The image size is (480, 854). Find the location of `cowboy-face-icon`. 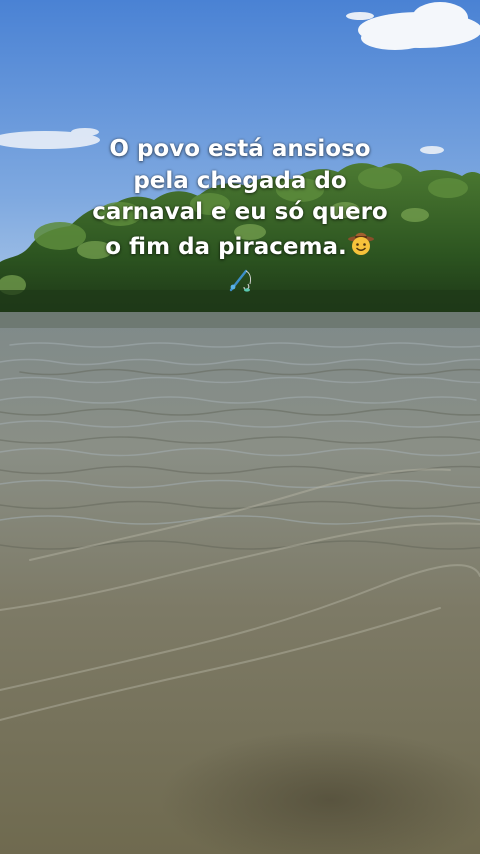

cowboy-face-icon is located at coordinates (361, 248).